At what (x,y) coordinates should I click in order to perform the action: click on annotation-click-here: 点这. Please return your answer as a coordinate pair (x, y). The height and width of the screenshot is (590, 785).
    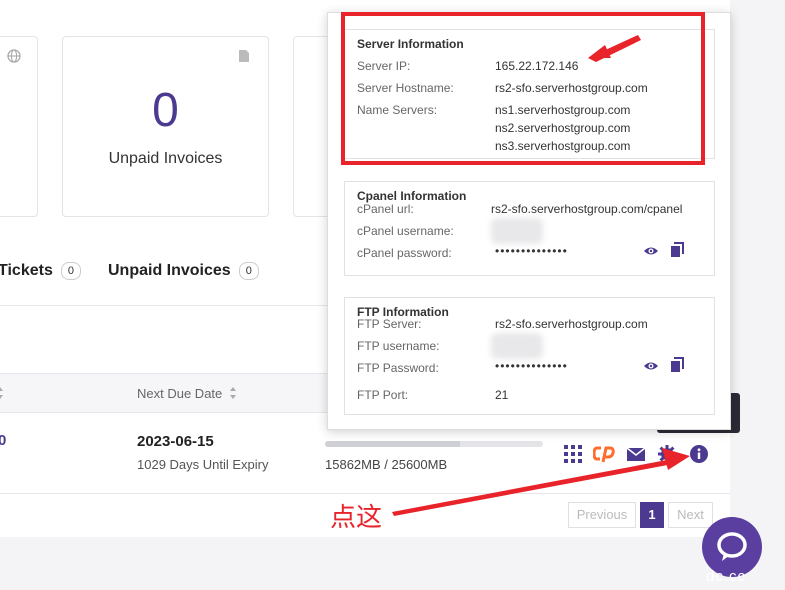
    Looking at the image, I should click on (356, 518).